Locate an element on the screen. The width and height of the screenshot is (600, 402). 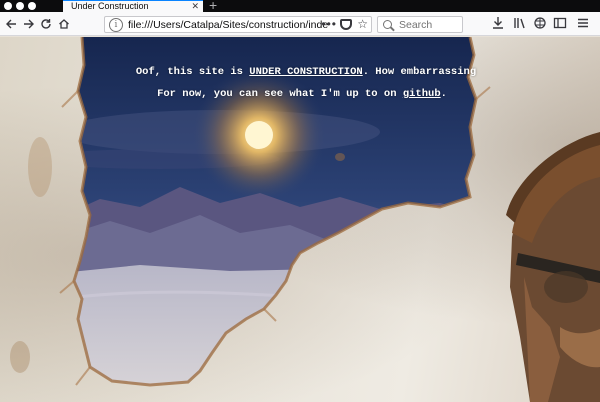
search-bar: Search is located at coordinates (420, 24).